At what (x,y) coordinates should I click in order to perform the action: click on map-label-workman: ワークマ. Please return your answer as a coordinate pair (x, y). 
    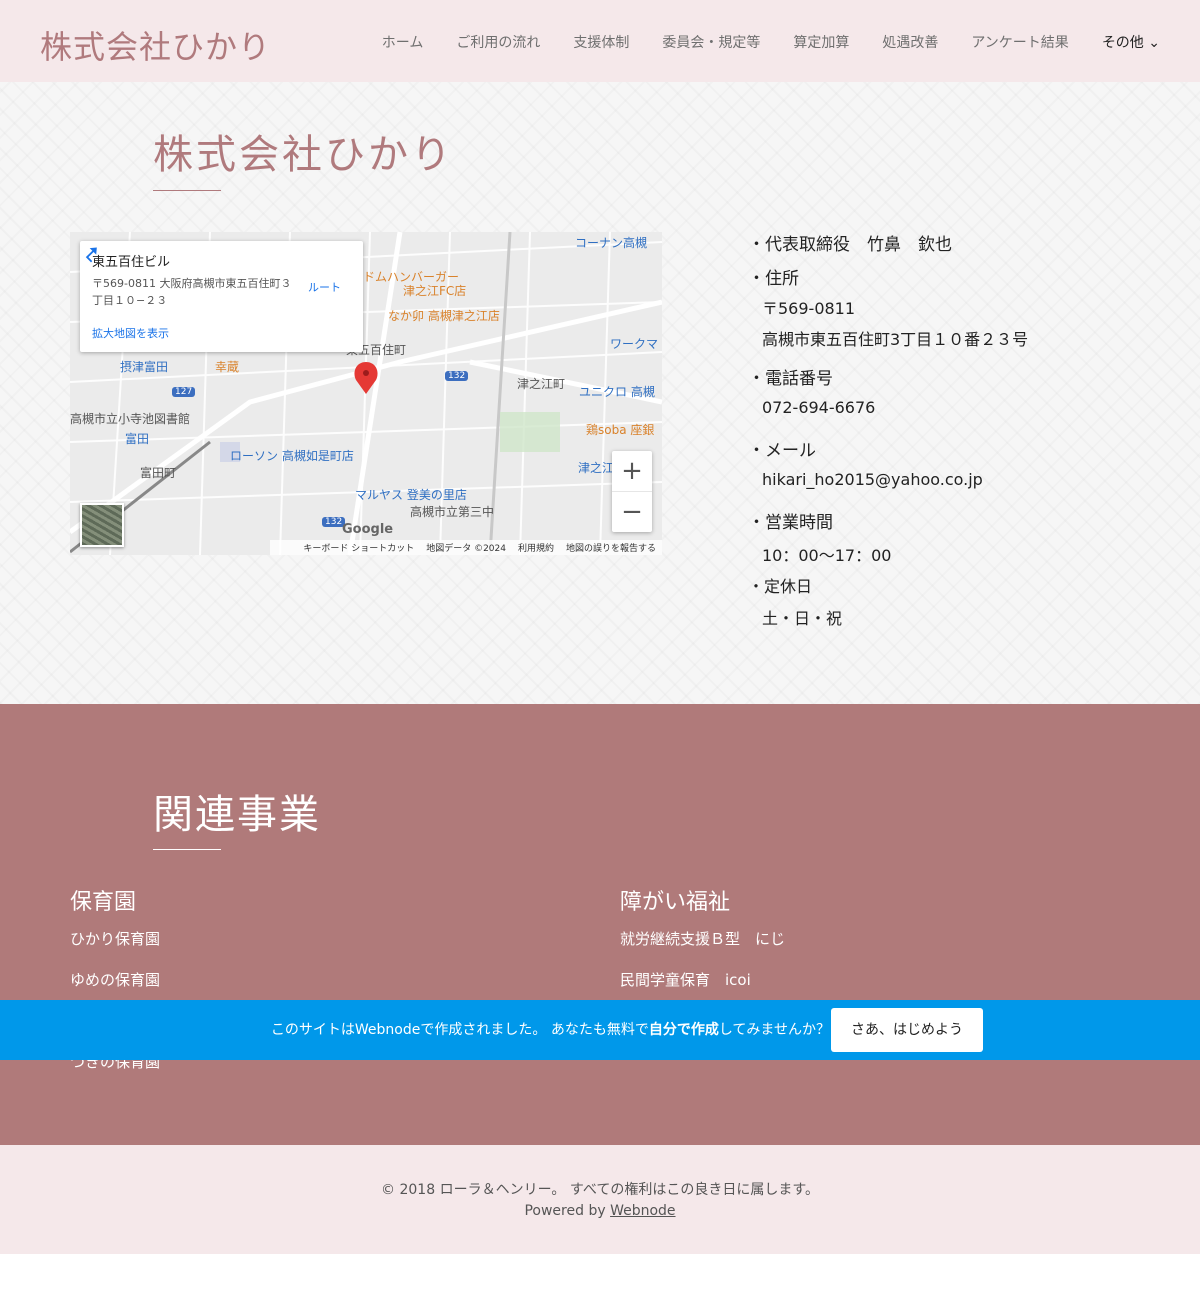
    Looking at the image, I should click on (634, 344).